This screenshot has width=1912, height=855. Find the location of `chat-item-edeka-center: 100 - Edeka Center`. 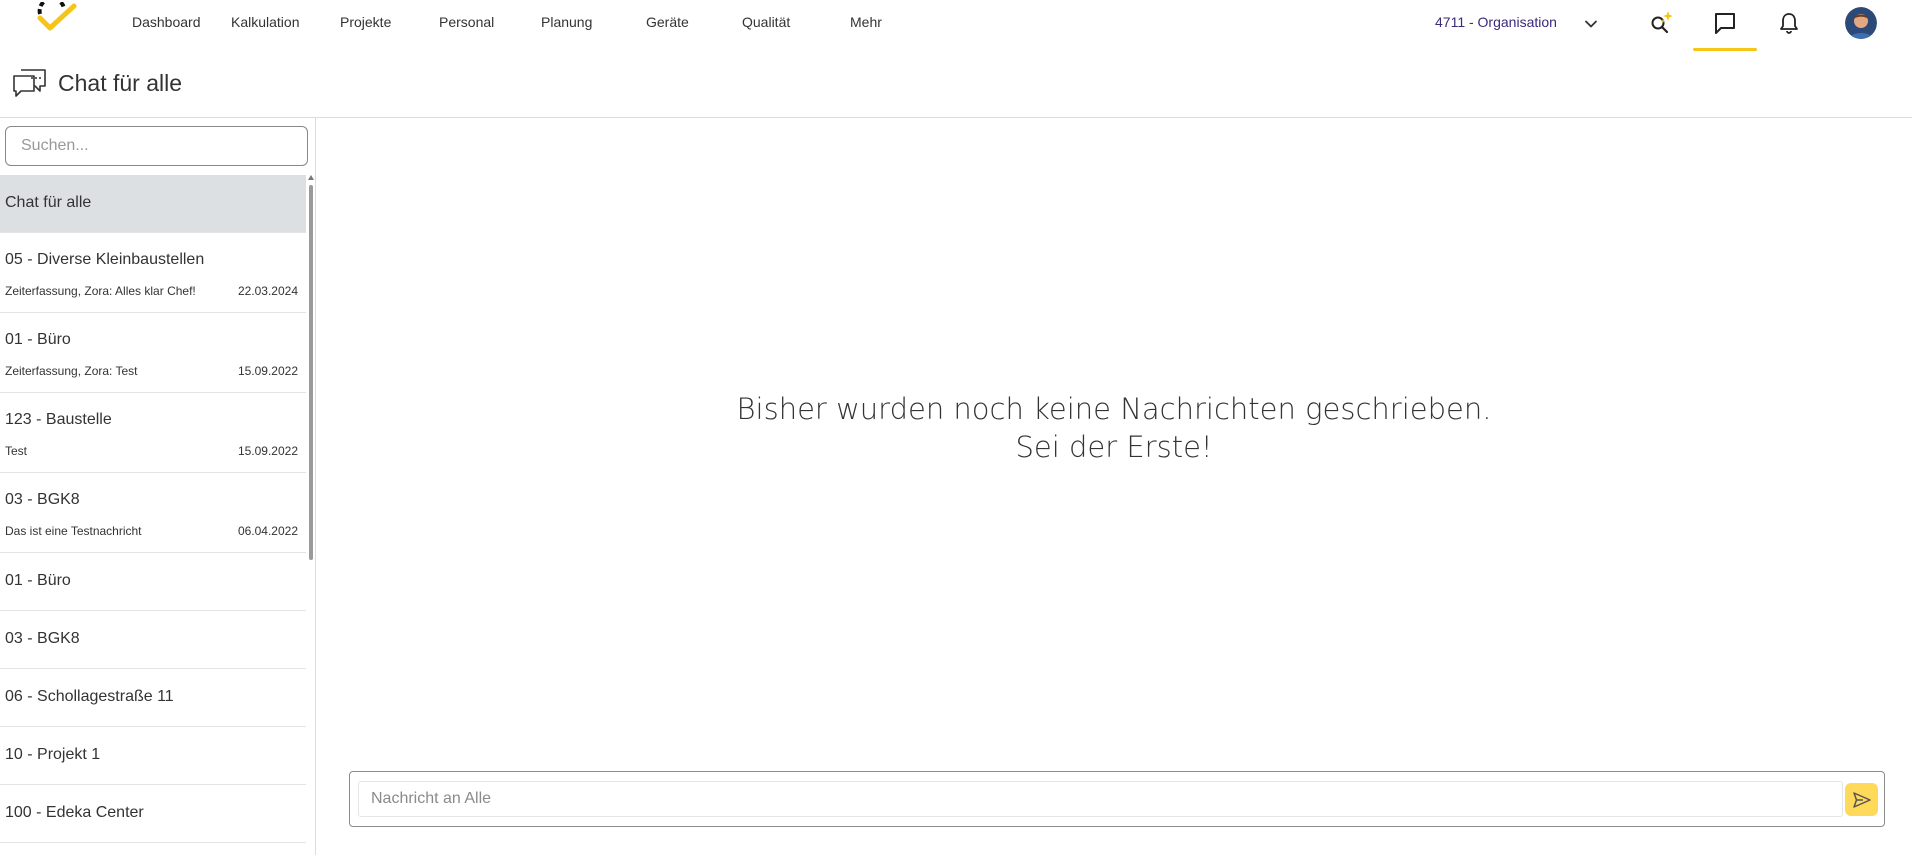

chat-item-edeka-center: 100 - Edeka Center is located at coordinates (153, 814).